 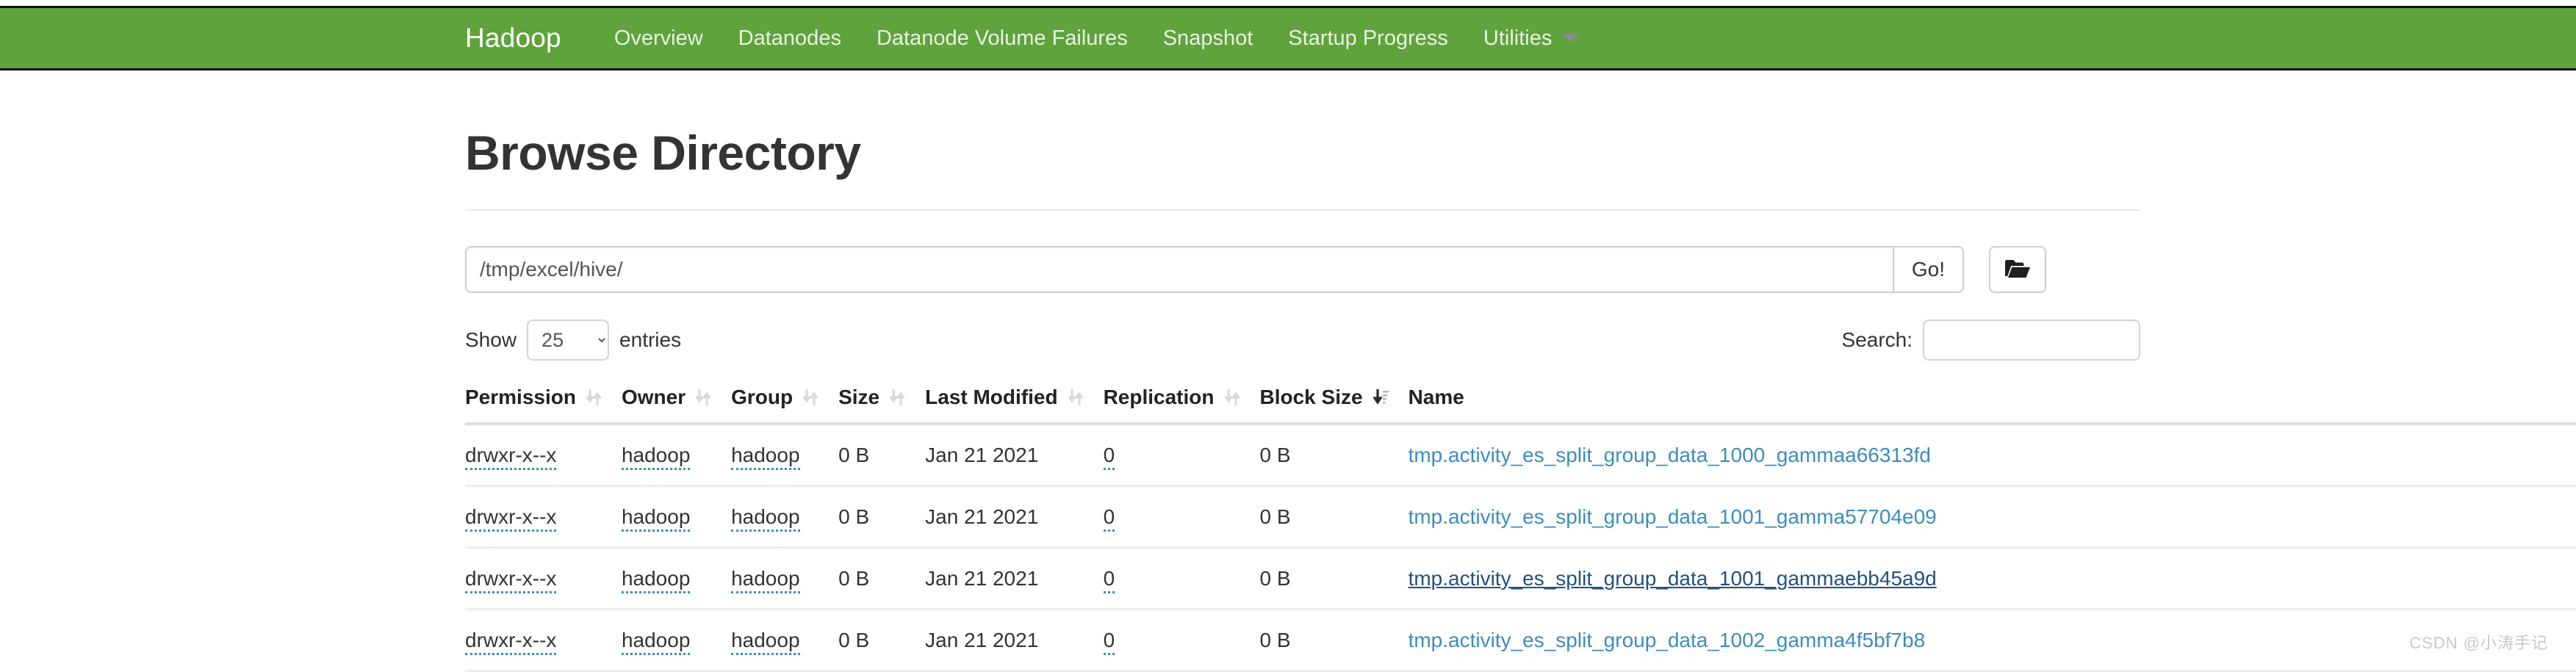 I want to click on table-header-row: Permission Owner, so click(x=1520, y=402).